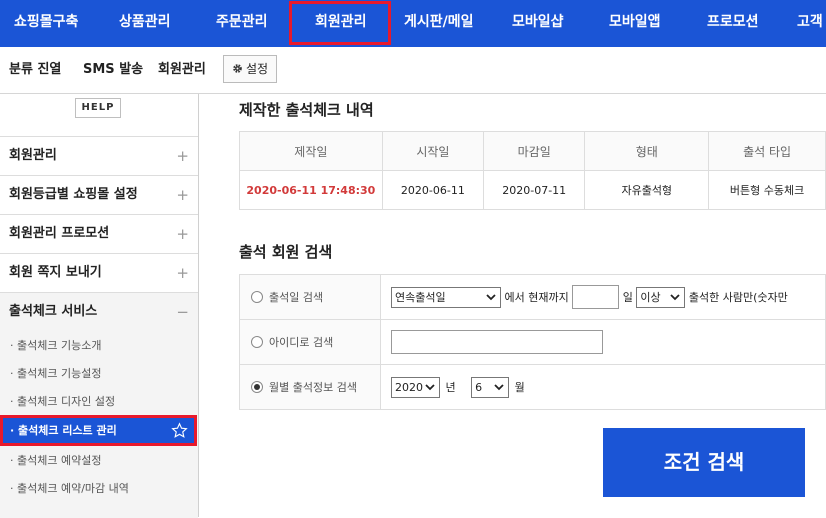 This screenshot has height=518, width=826. I want to click on column-header: 출석 타입, so click(767, 151).